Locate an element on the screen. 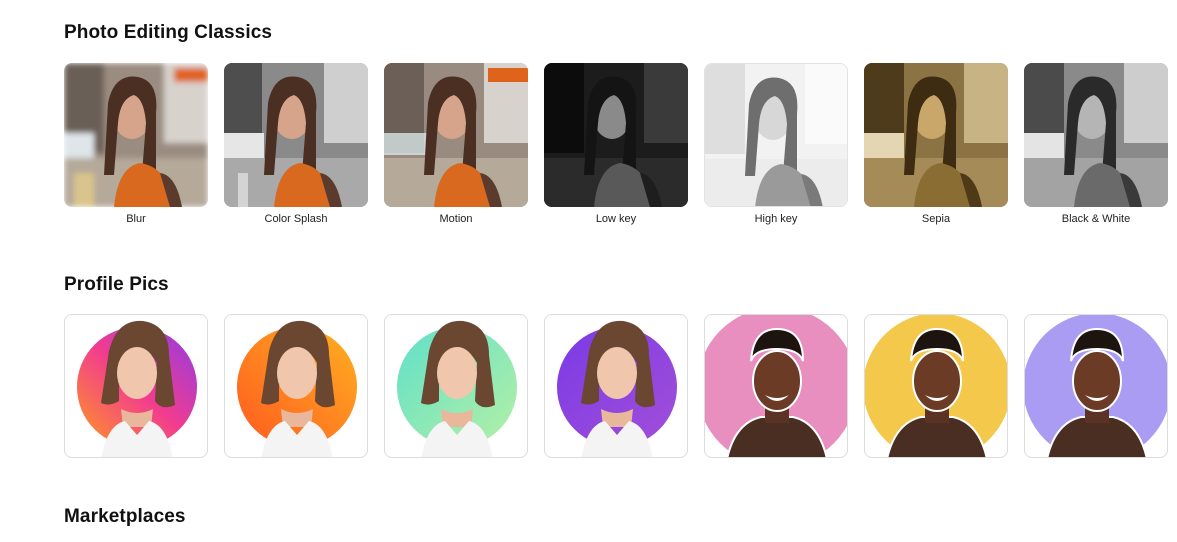  filter-thumbnail-blur is located at coordinates (136, 135).